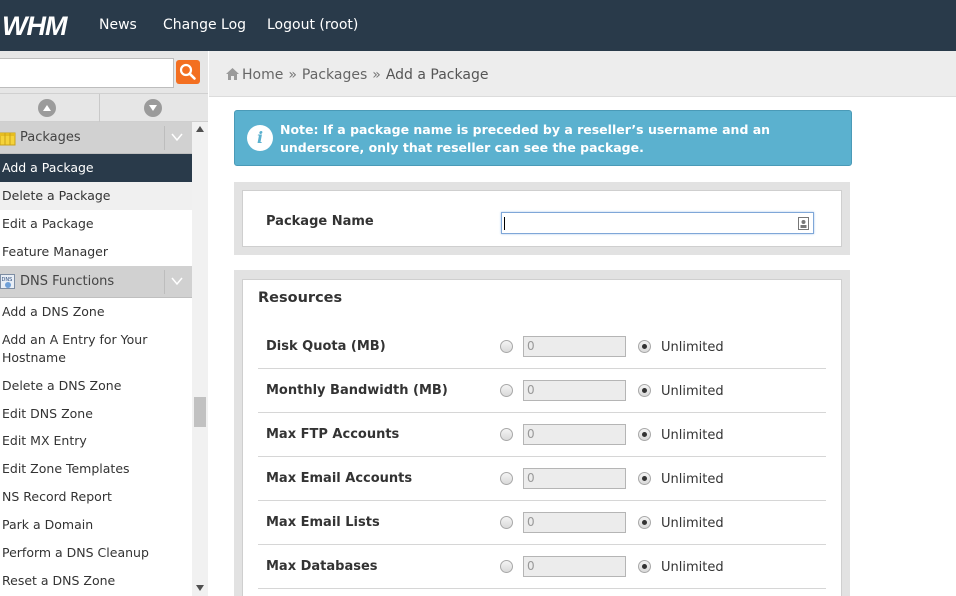 The image size is (956, 596). Describe the element at coordinates (96, 386) in the screenshot. I see `sidebar-item-delete-dns-zone: Delete a DNS Zone` at that location.